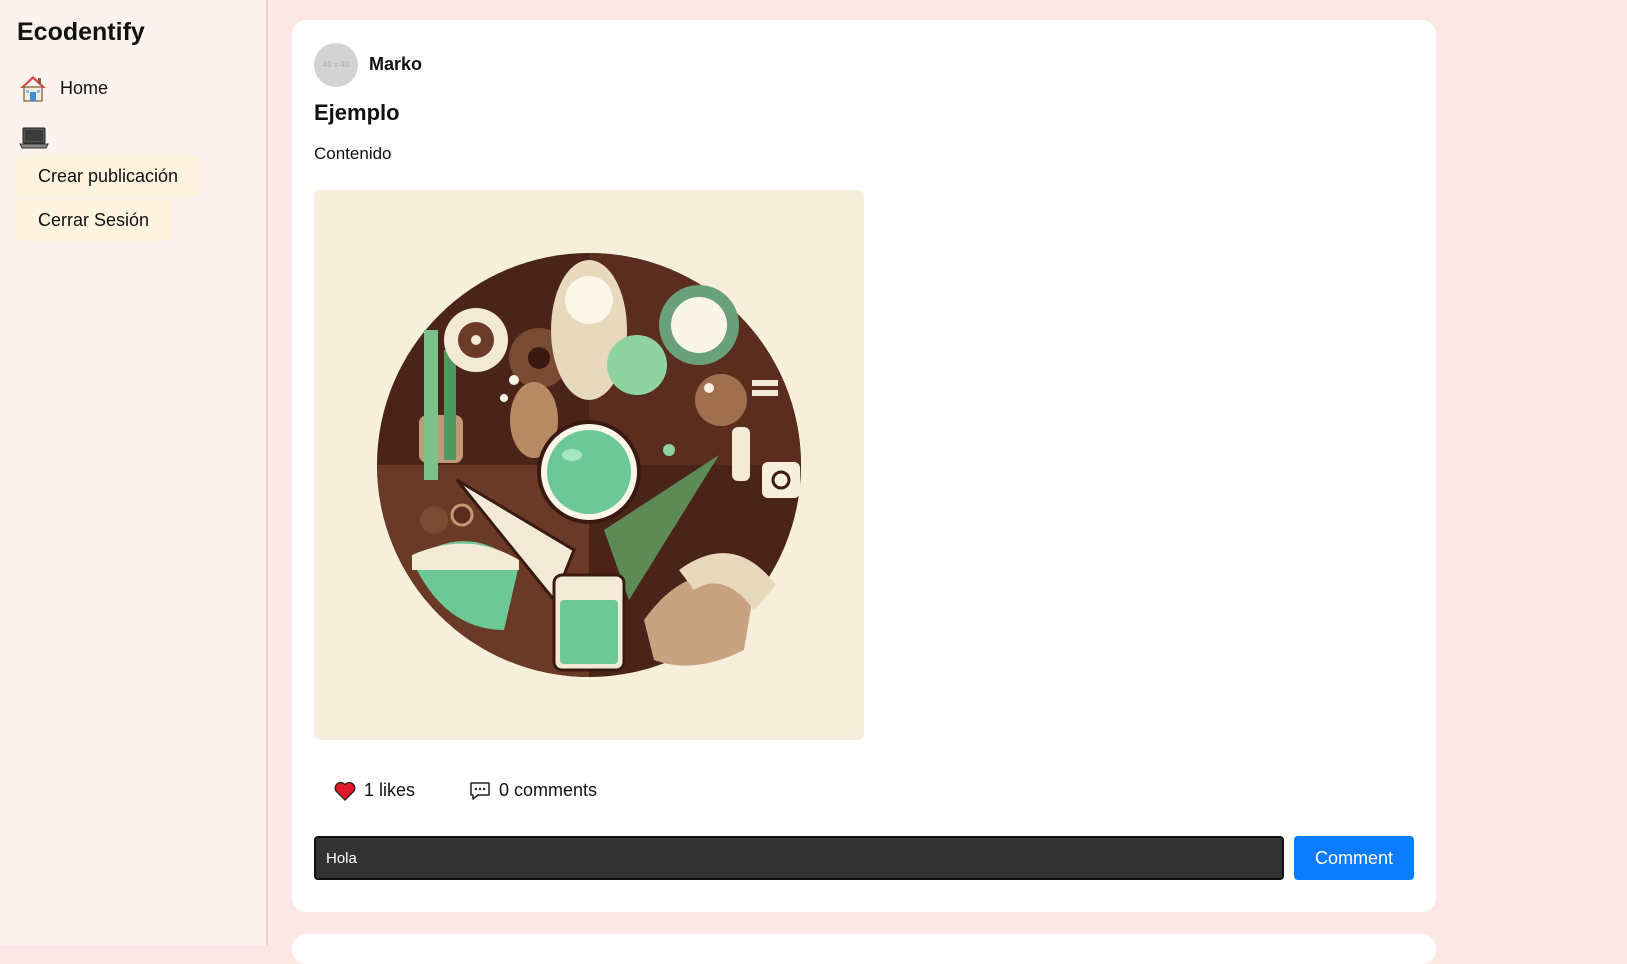 The height and width of the screenshot is (964, 1627). What do you see at coordinates (345, 791) in the screenshot?
I see `heart-icon` at bounding box center [345, 791].